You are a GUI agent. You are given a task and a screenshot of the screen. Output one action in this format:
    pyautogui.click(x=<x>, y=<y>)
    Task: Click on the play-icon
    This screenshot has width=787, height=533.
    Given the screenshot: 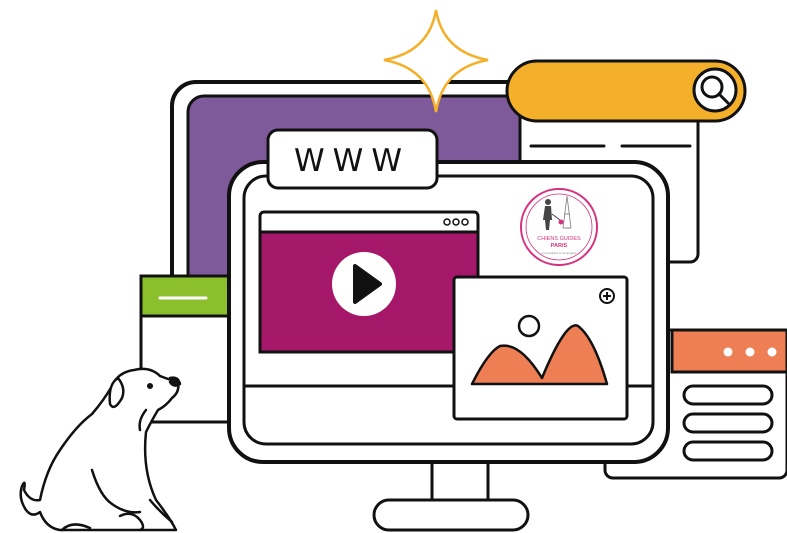 What is the action you would take?
    pyautogui.click(x=364, y=284)
    